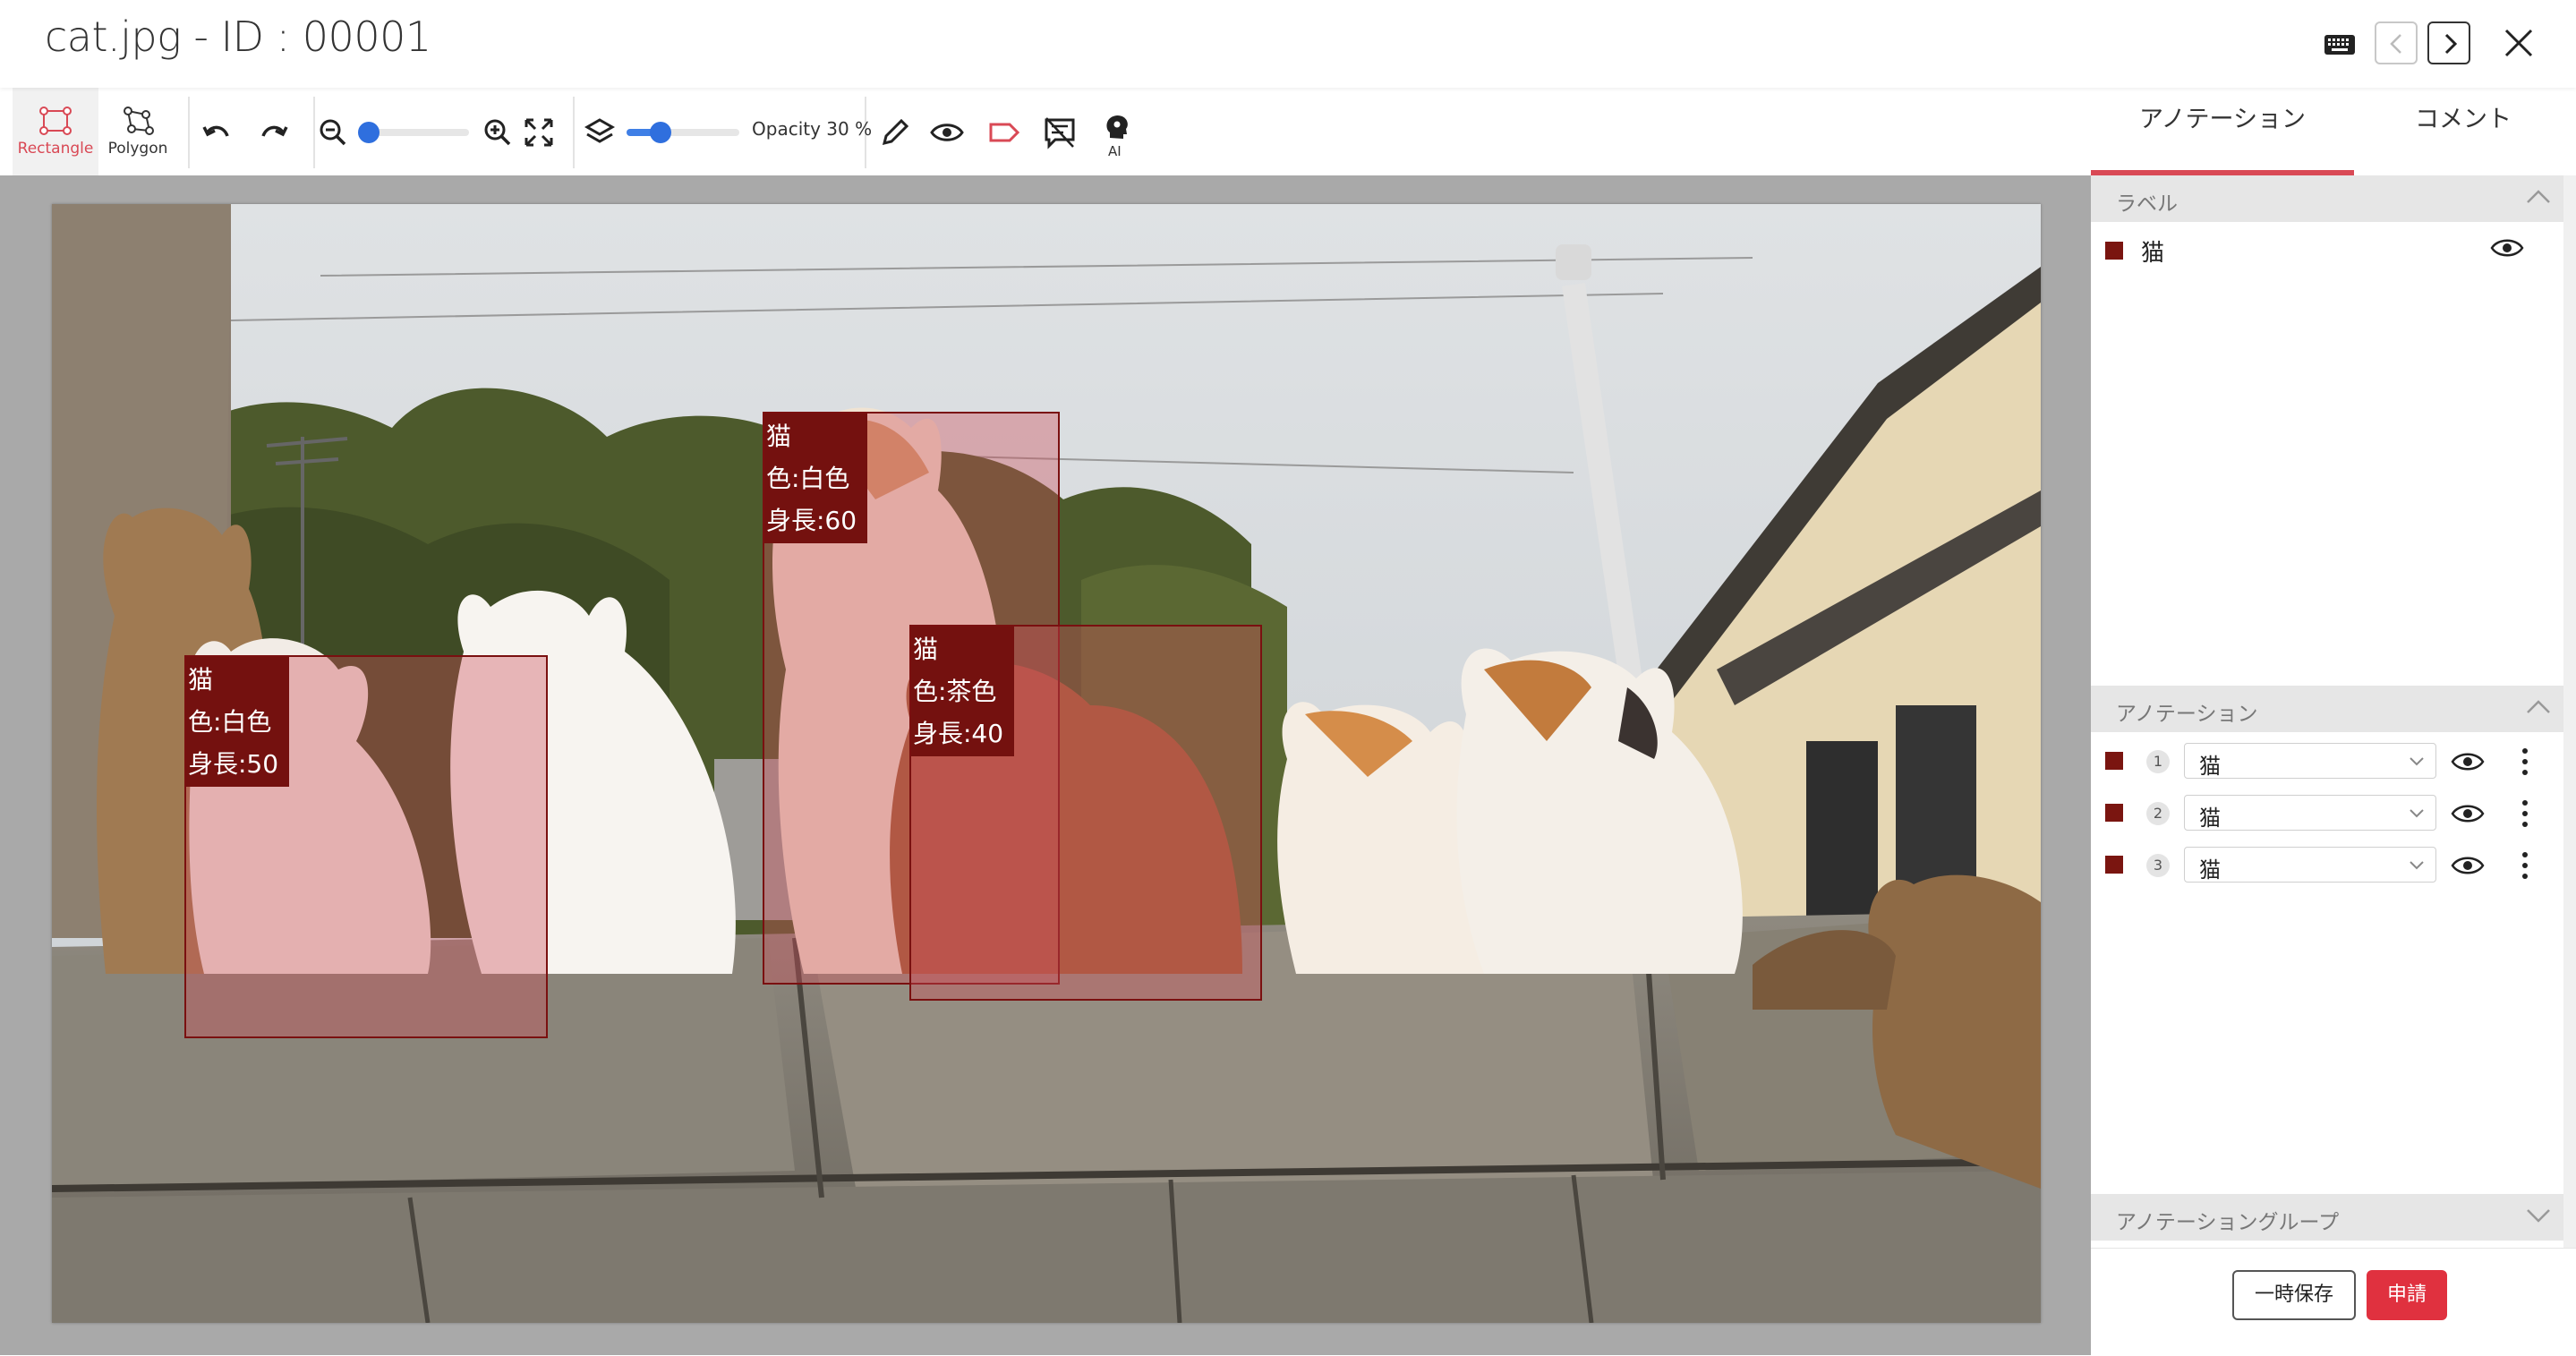 Image resolution: width=2576 pixels, height=1356 pixels. Describe the element at coordinates (137, 149) in the screenshot. I see `polygon-tool-label: Polygon` at that location.